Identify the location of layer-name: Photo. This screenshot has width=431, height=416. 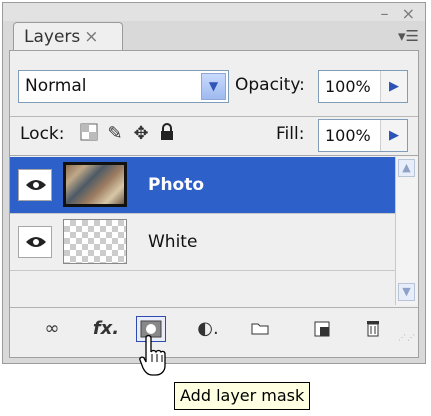
(176, 185).